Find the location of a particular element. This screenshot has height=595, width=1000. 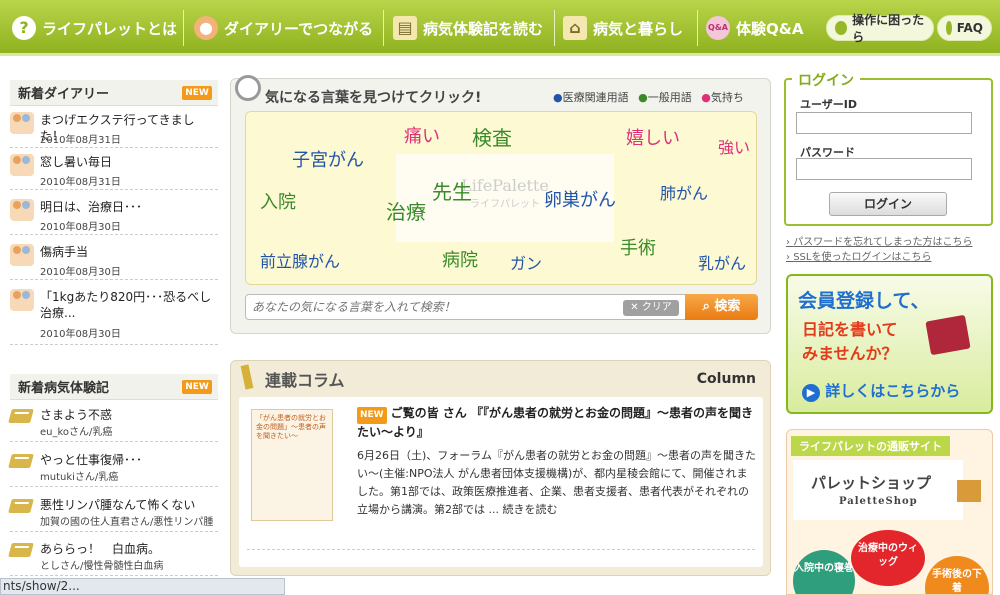

nav-experience: ▤ 病気体験記を読む is located at coordinates (468, 28).